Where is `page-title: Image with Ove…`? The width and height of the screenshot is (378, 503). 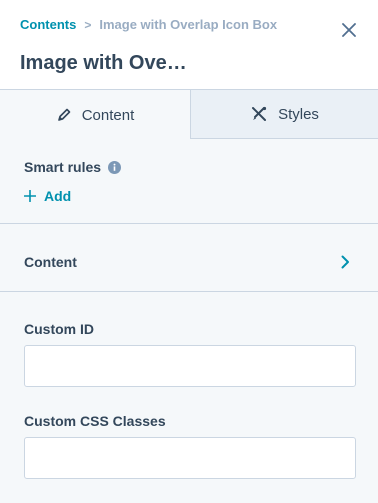 page-title: Image with Ove… is located at coordinates (103, 63).